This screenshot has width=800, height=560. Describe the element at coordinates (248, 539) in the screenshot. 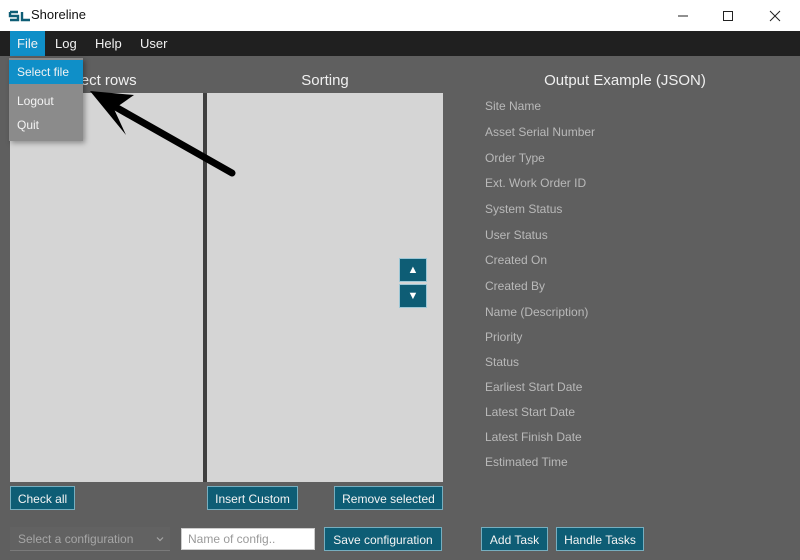

I see `config-name-input` at that location.